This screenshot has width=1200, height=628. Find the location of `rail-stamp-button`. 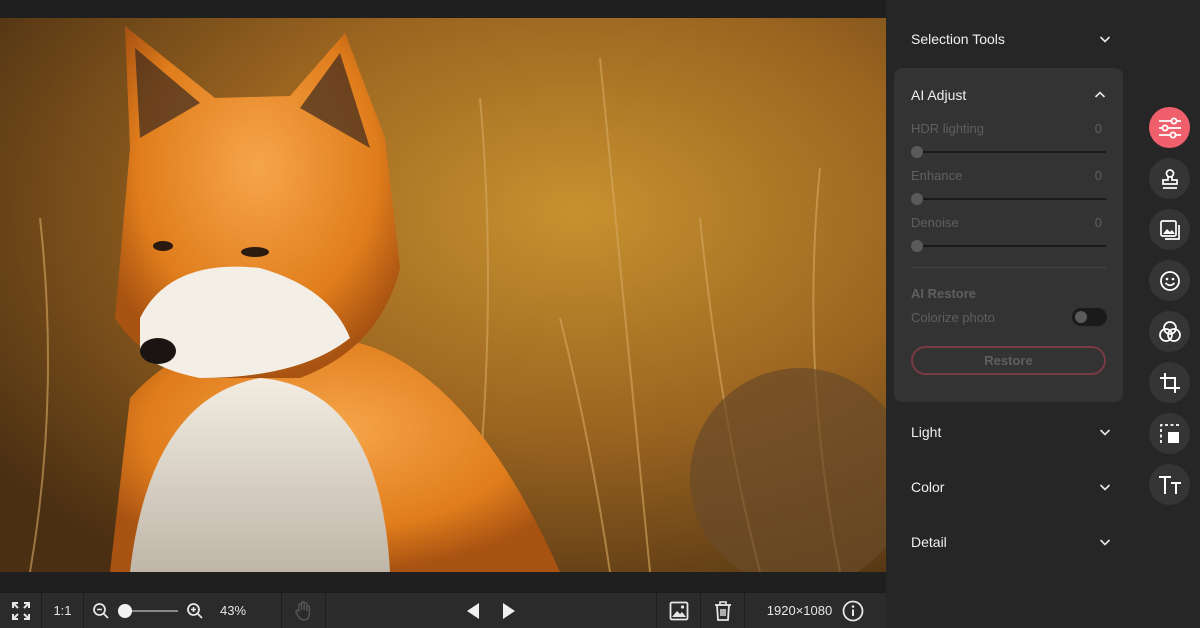

rail-stamp-button is located at coordinates (1169, 178).